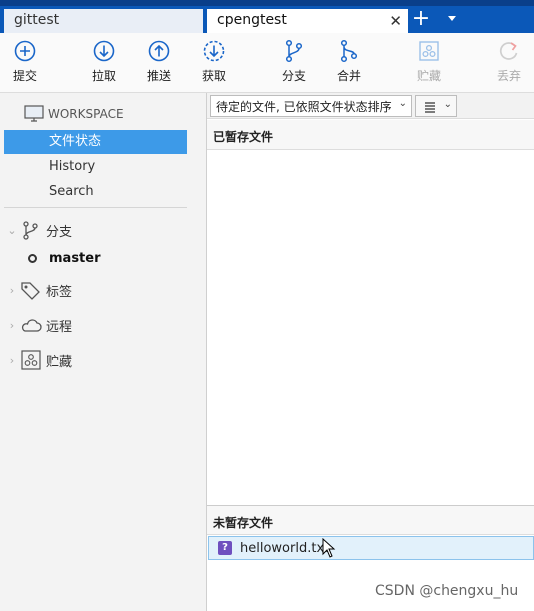  Describe the element at coordinates (34, 113) in the screenshot. I see `monitor-icon` at that location.